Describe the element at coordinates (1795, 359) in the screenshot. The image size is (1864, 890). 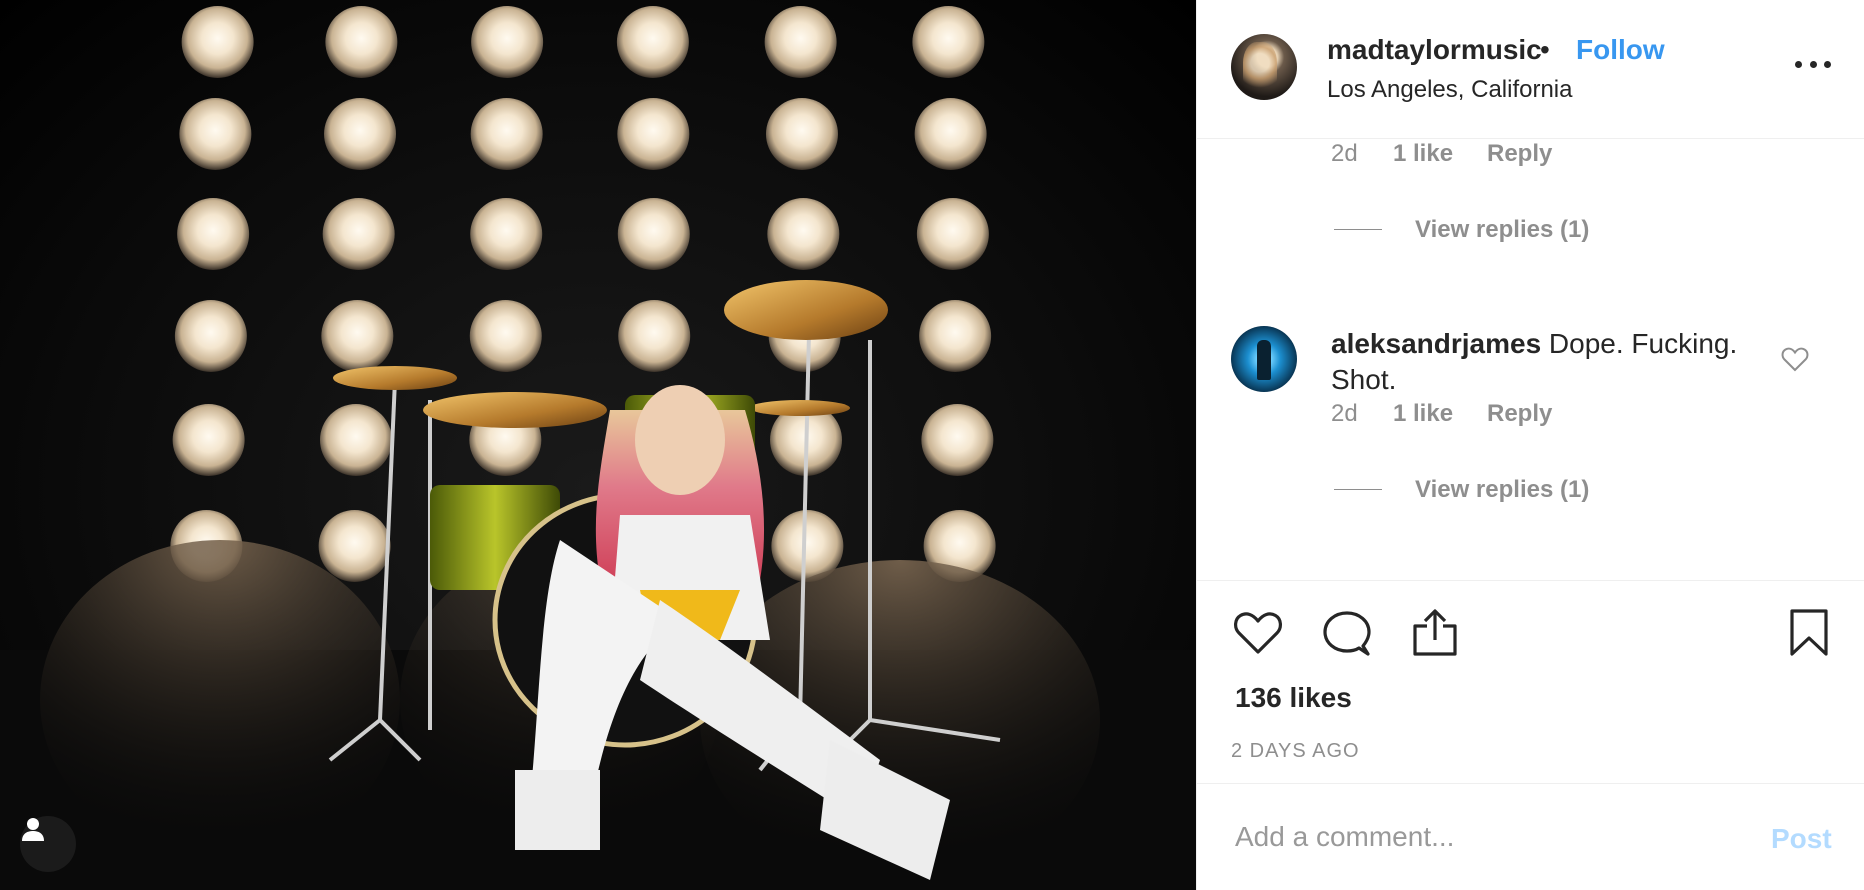
I see `heart-outline-icon` at that location.